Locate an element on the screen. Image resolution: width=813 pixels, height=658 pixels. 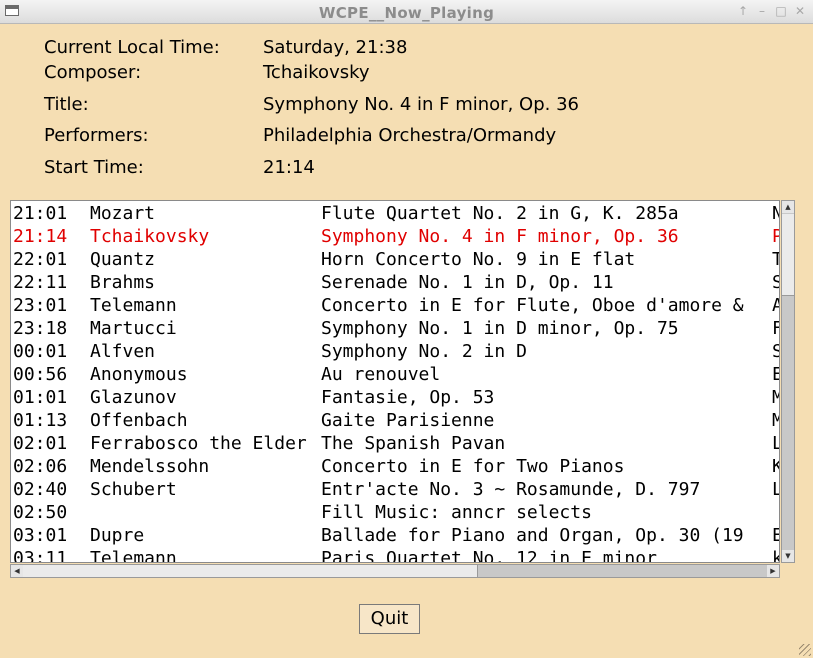
composer-cell: Glazunov is located at coordinates (133, 397).